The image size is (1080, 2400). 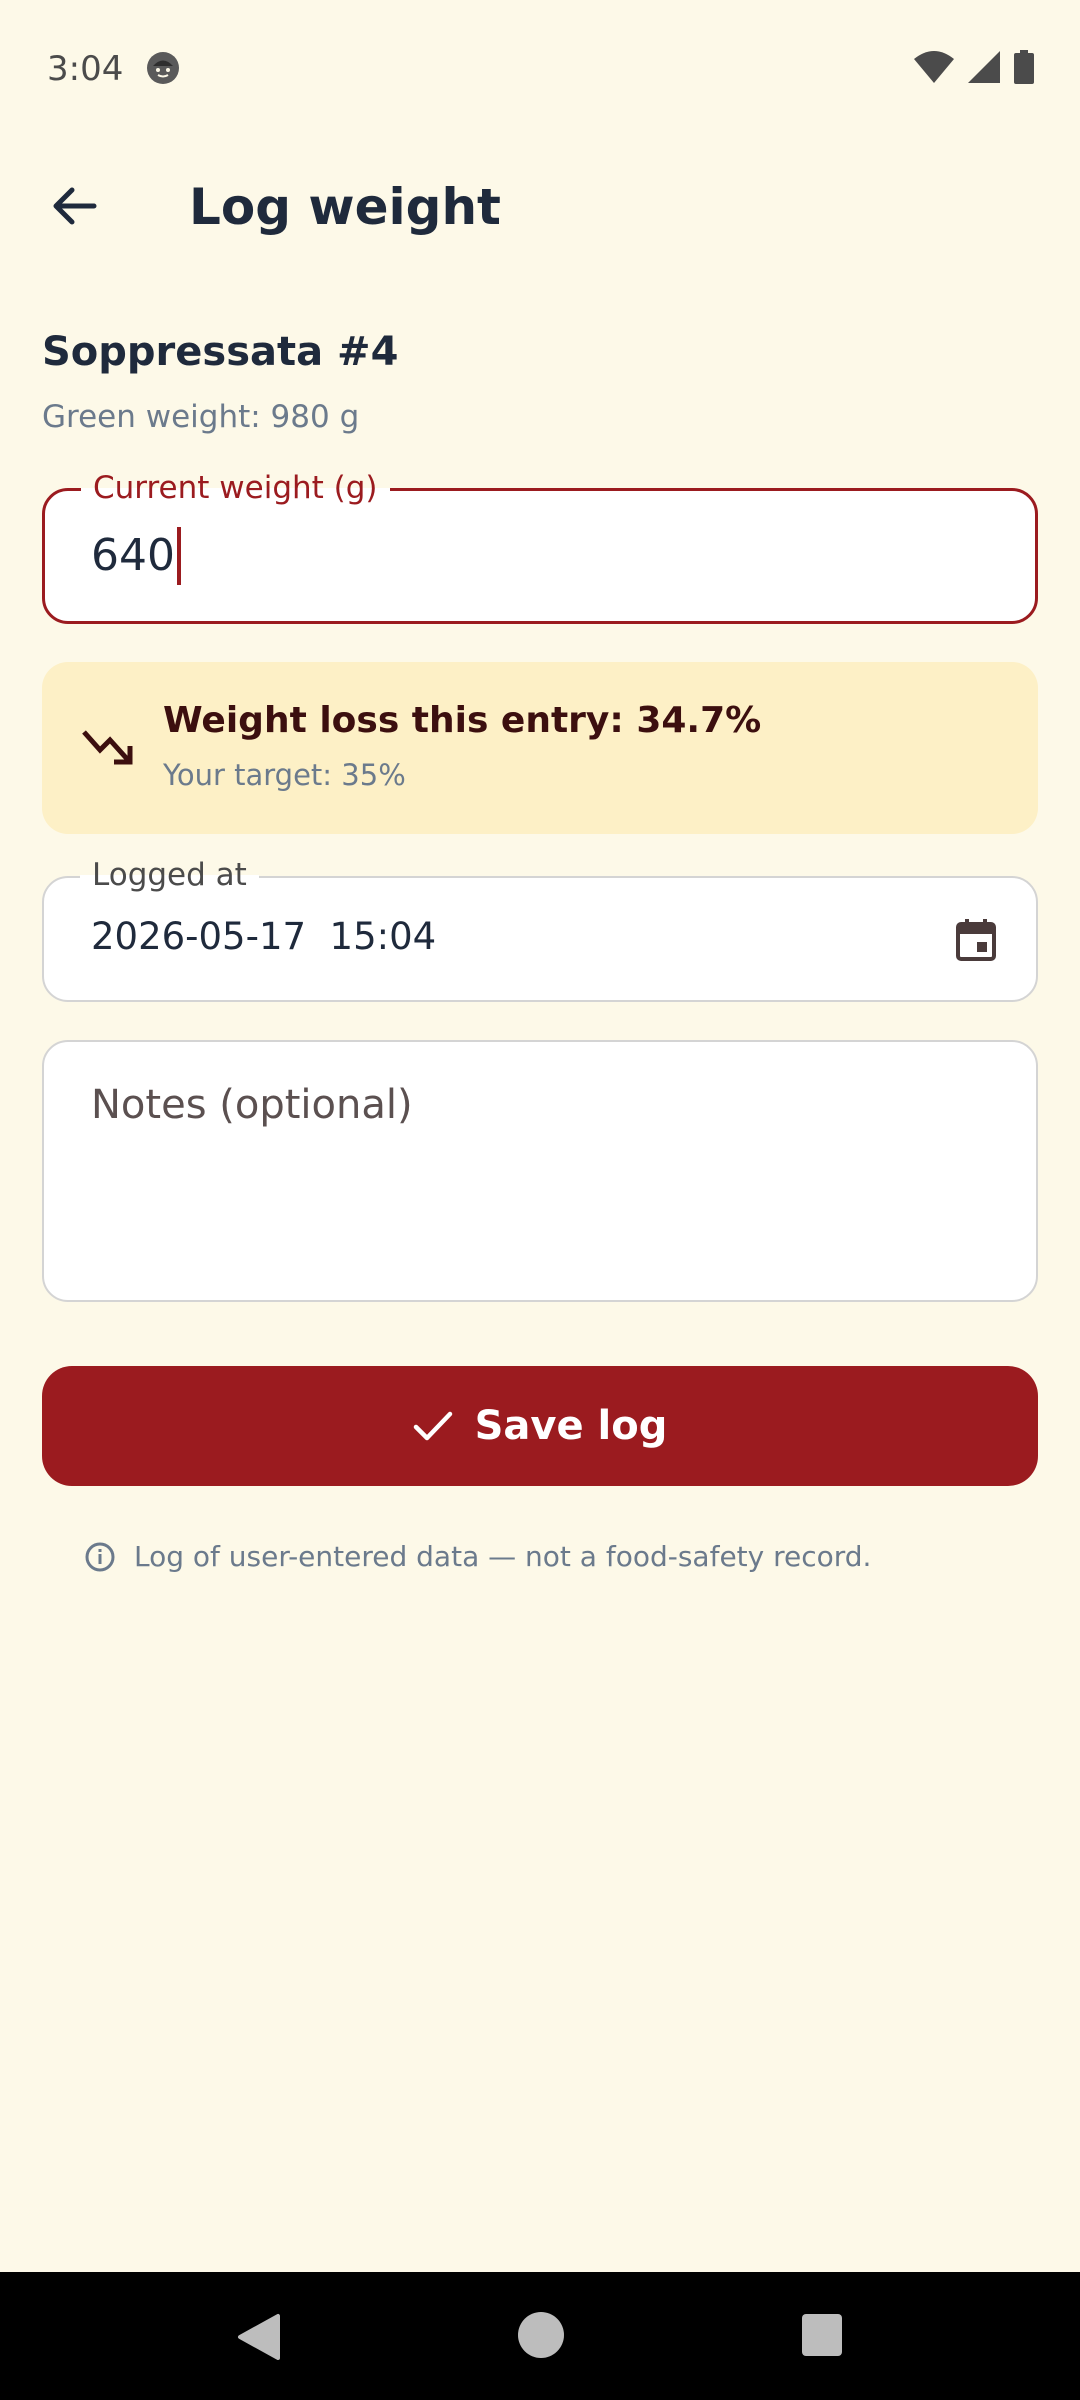 What do you see at coordinates (1024, 67) in the screenshot?
I see `battery-icon` at bounding box center [1024, 67].